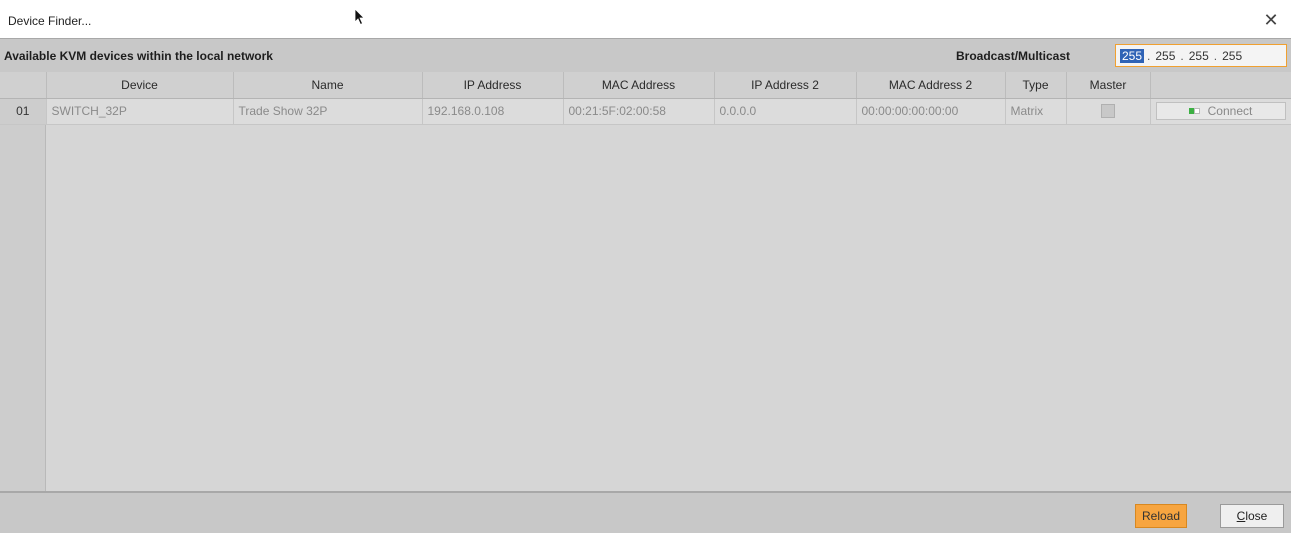 Image resolution: width=1291 pixels, height=533 pixels. What do you see at coordinates (1036, 111) in the screenshot?
I see `cell-type: Matrix` at bounding box center [1036, 111].